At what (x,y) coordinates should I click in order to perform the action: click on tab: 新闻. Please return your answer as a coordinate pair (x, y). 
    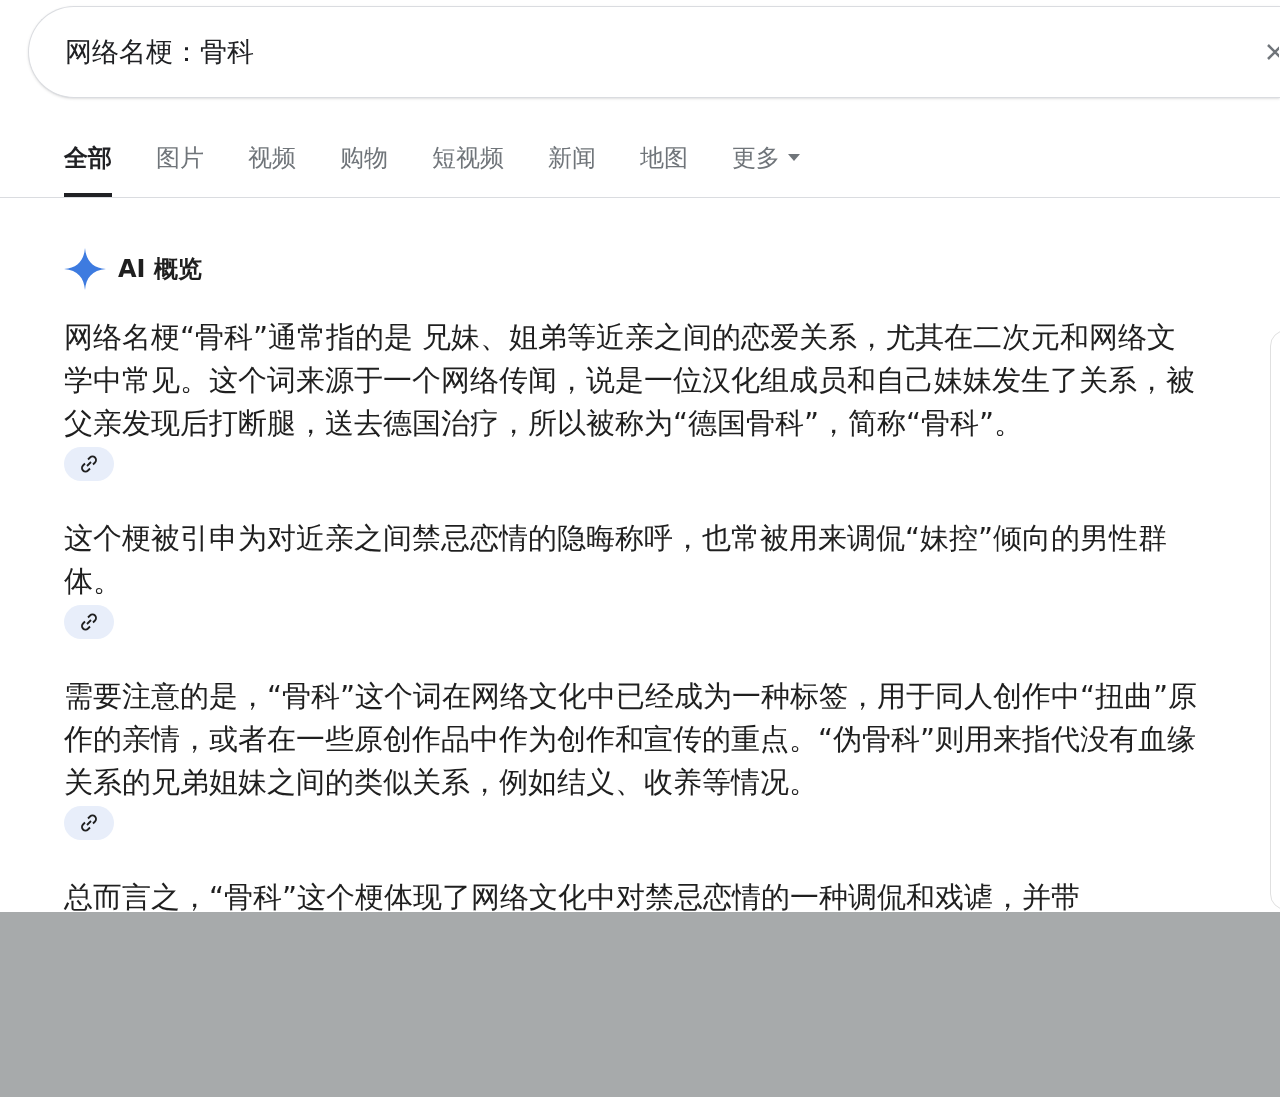
    Looking at the image, I should click on (572, 159).